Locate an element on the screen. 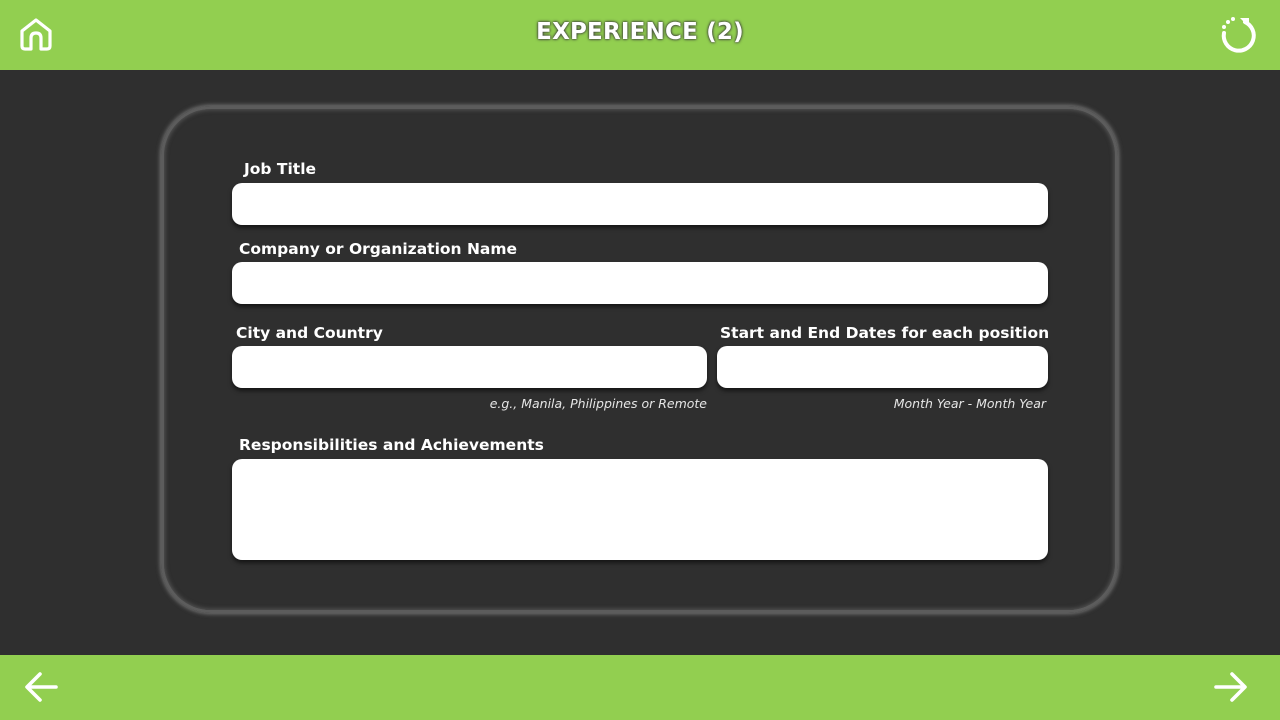  arrow-right-icon is located at coordinates (1230, 687).